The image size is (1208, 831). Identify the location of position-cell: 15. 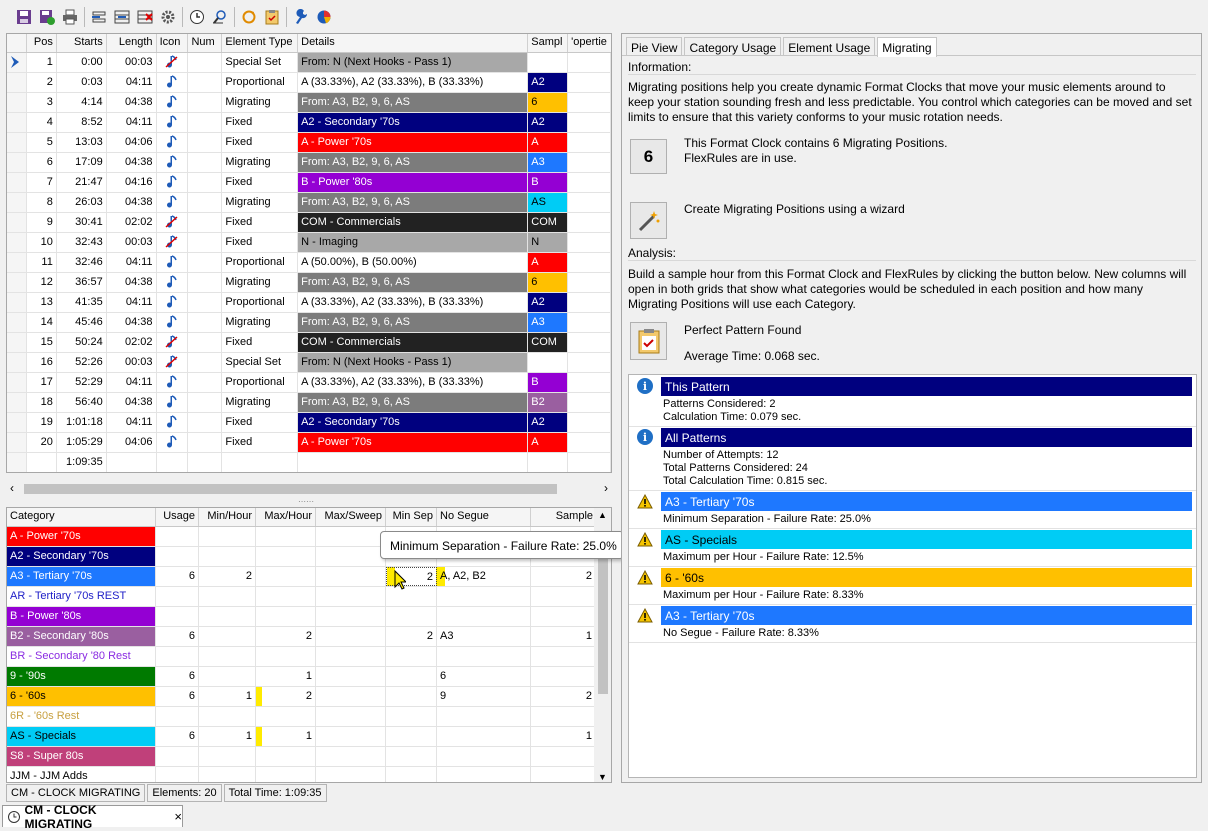
(42, 342).